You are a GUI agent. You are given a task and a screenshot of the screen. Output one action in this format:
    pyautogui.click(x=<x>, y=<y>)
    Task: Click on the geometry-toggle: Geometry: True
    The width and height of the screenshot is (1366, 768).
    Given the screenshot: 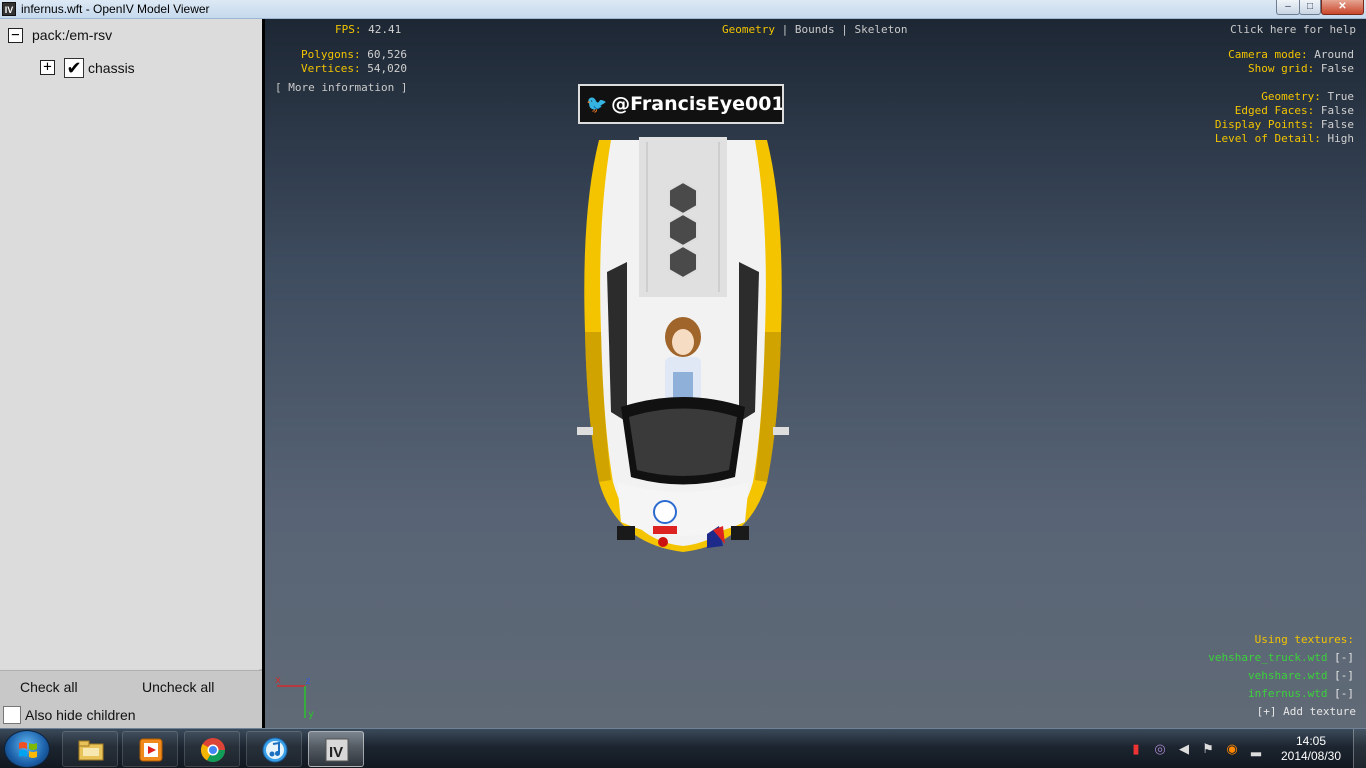 What is the action you would take?
    pyautogui.click(x=1307, y=96)
    